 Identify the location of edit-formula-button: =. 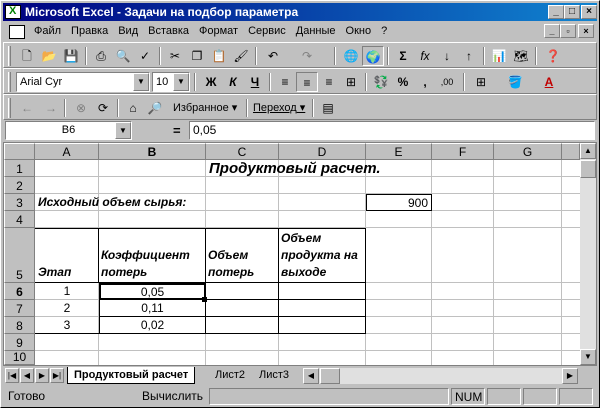
(180, 130).